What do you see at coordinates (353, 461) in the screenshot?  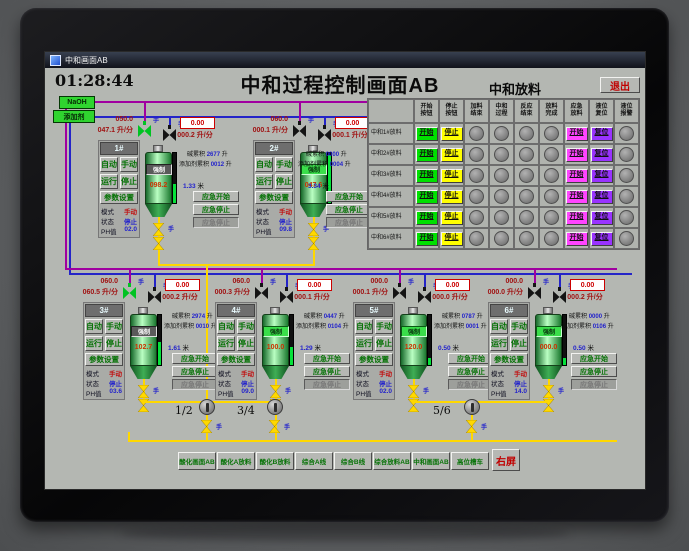 I see `nav-button: 综合B线` at bounding box center [353, 461].